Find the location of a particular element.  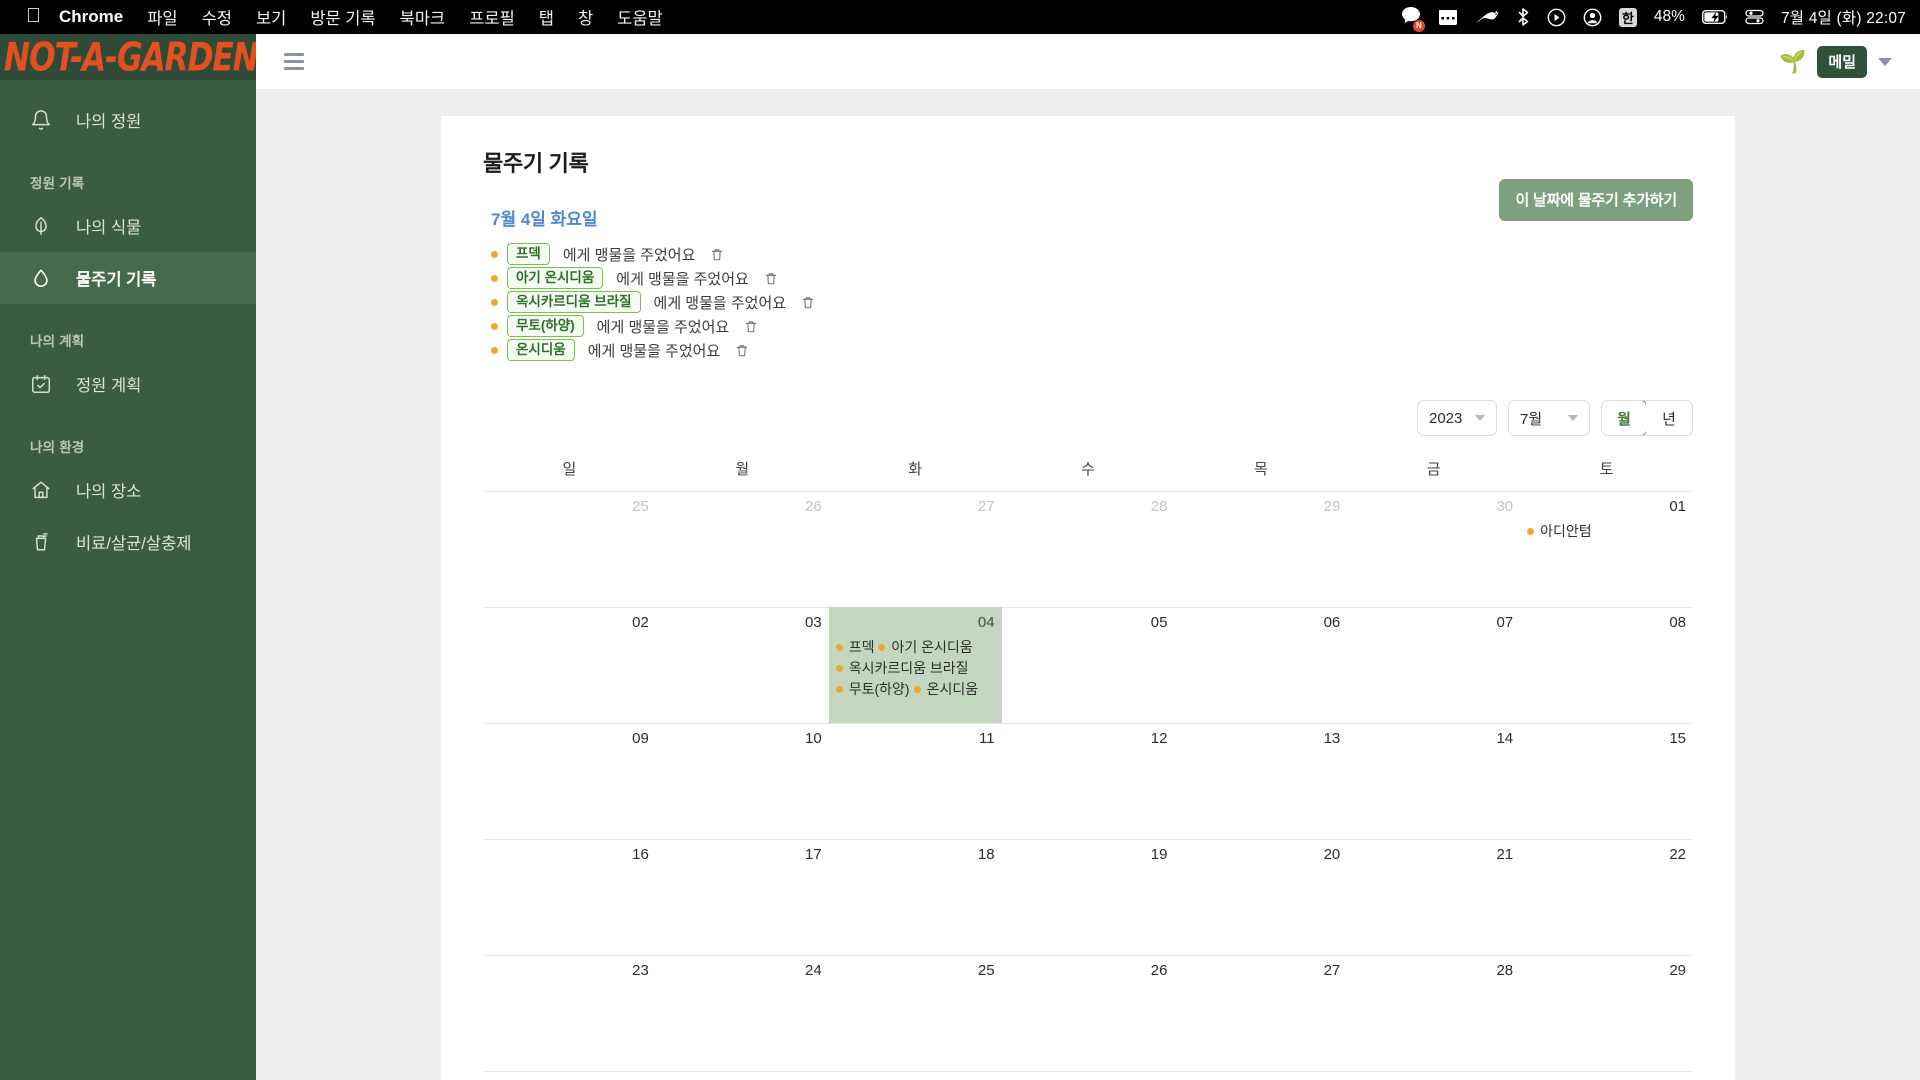

menu-item-bookmarks: 북마크 is located at coordinates (423, 17).